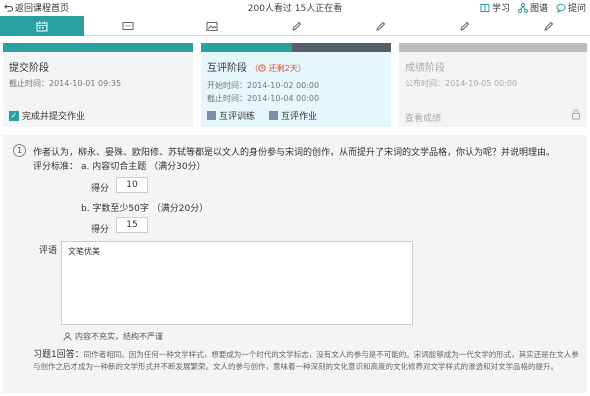 The image size is (590, 396). I want to click on tab-message, so click(128, 26).